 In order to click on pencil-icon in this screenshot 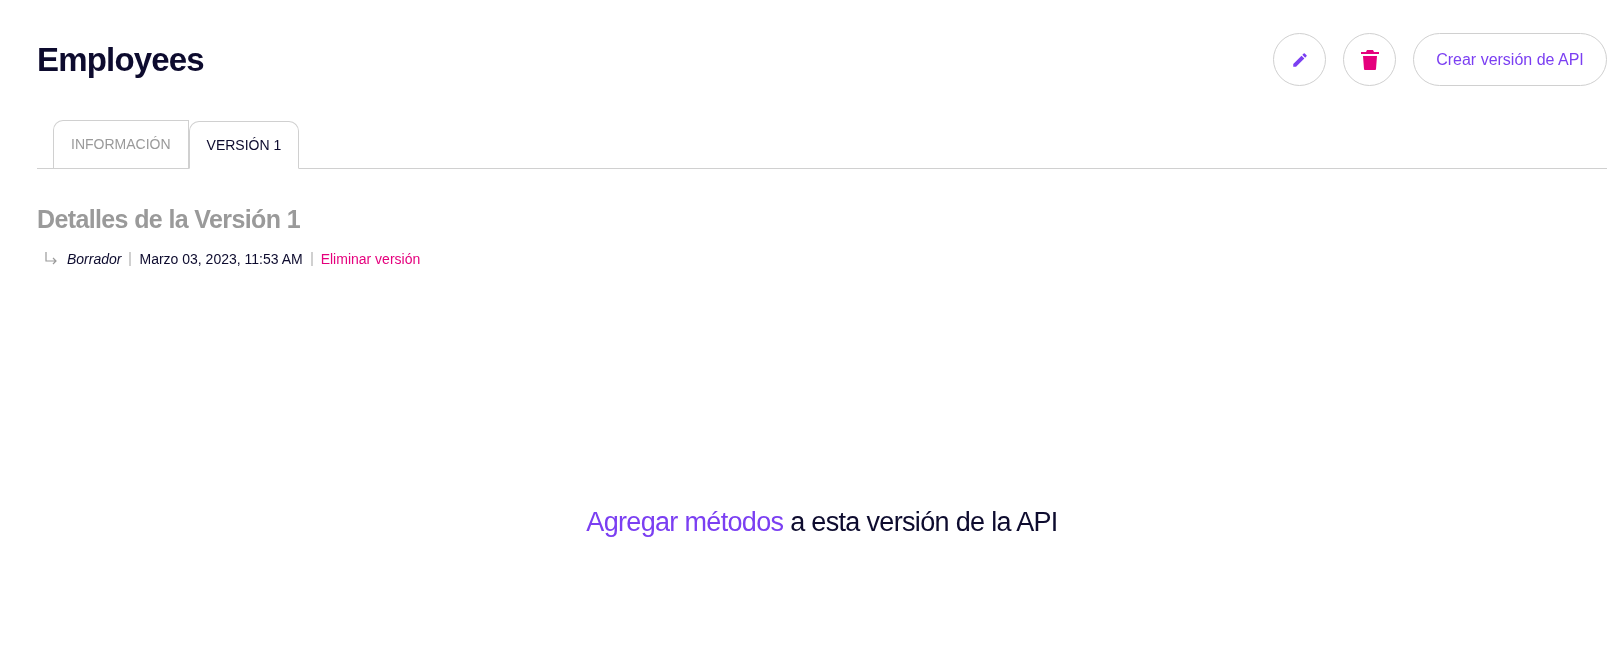, I will do `click(1299, 59)`.